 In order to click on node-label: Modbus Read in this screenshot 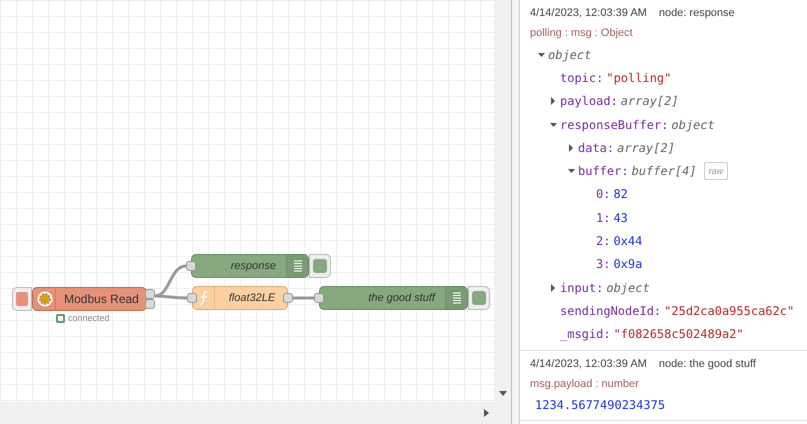, I will do `click(101, 299)`.